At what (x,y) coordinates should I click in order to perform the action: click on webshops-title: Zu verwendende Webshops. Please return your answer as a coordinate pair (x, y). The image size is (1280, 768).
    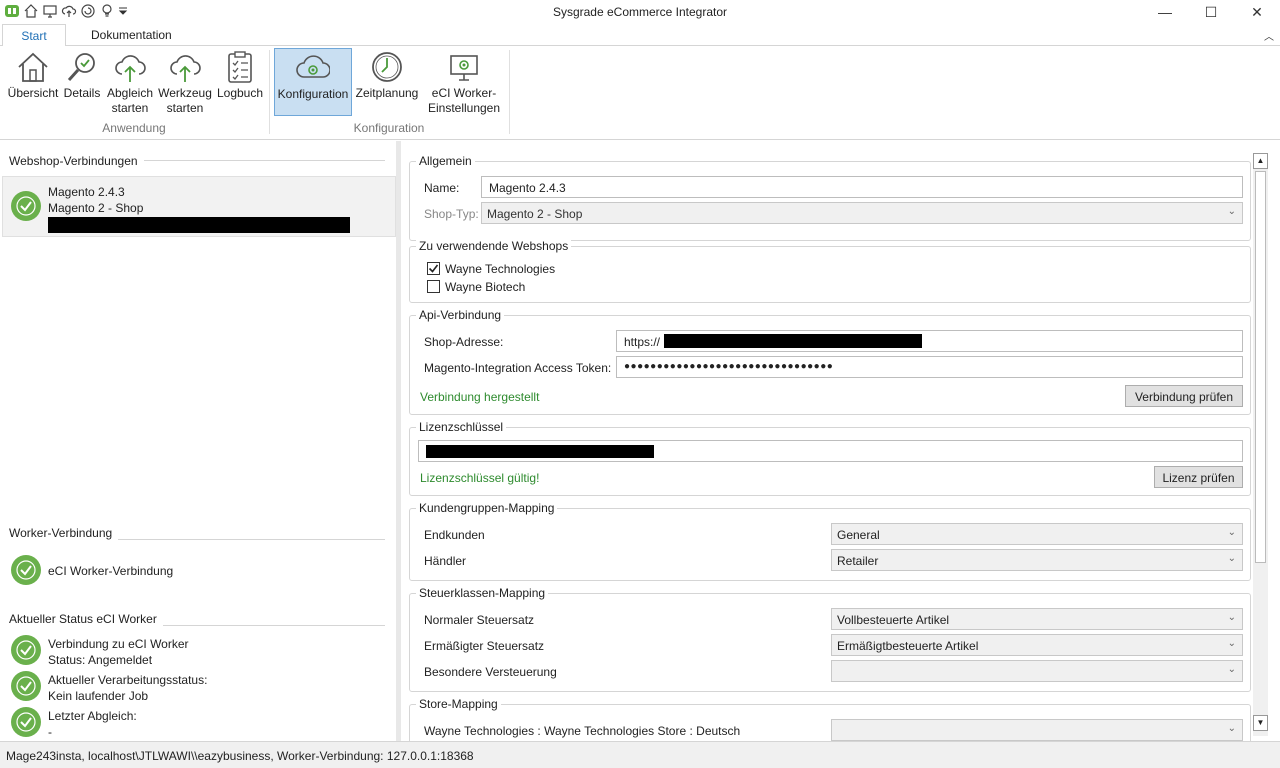
    Looking at the image, I should click on (494, 246).